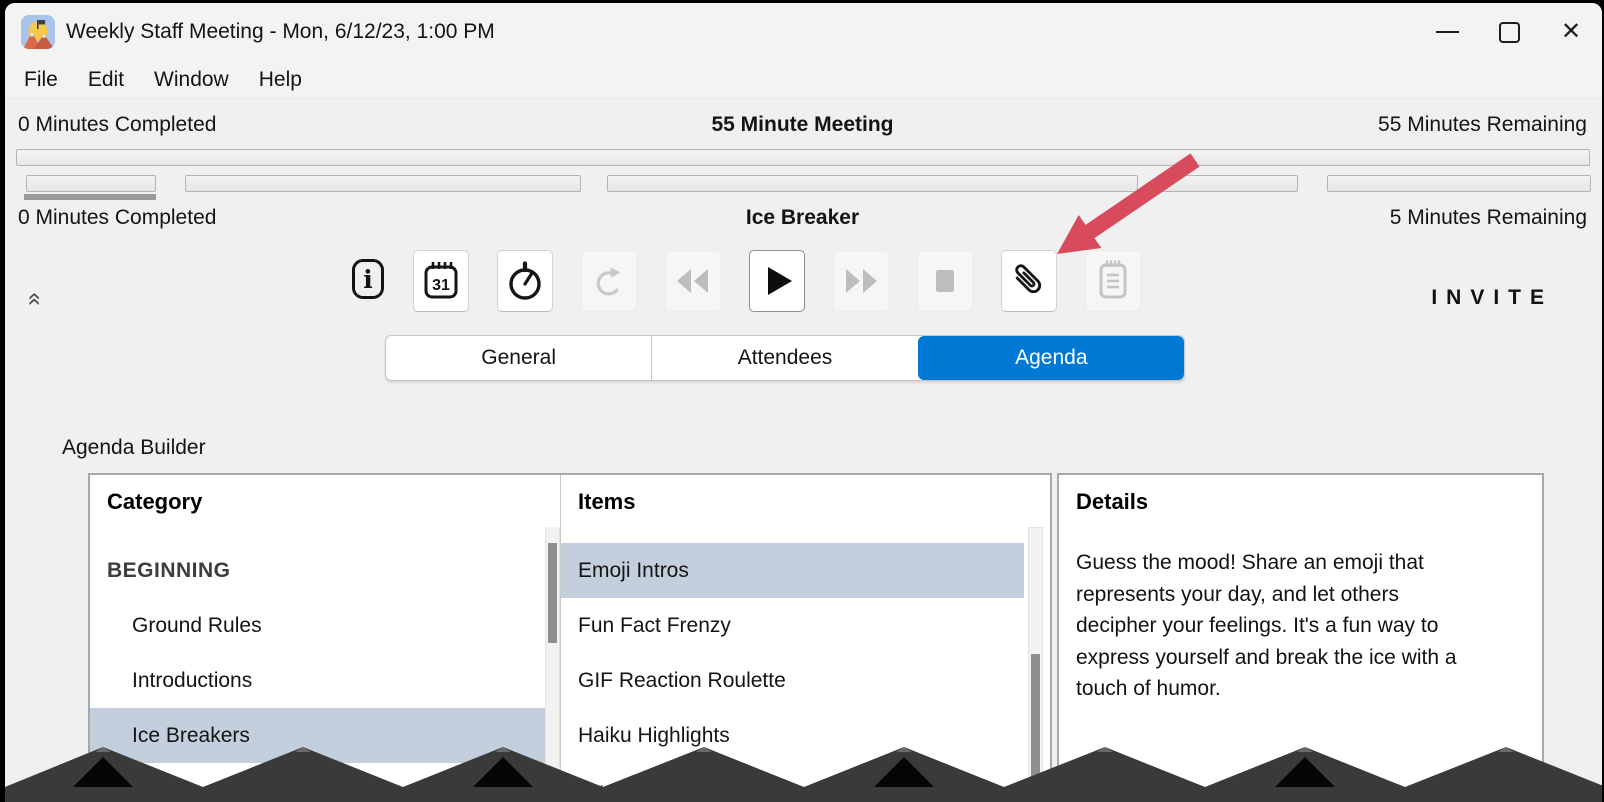  What do you see at coordinates (90, 197) in the screenshot?
I see `current-segment-indicator` at bounding box center [90, 197].